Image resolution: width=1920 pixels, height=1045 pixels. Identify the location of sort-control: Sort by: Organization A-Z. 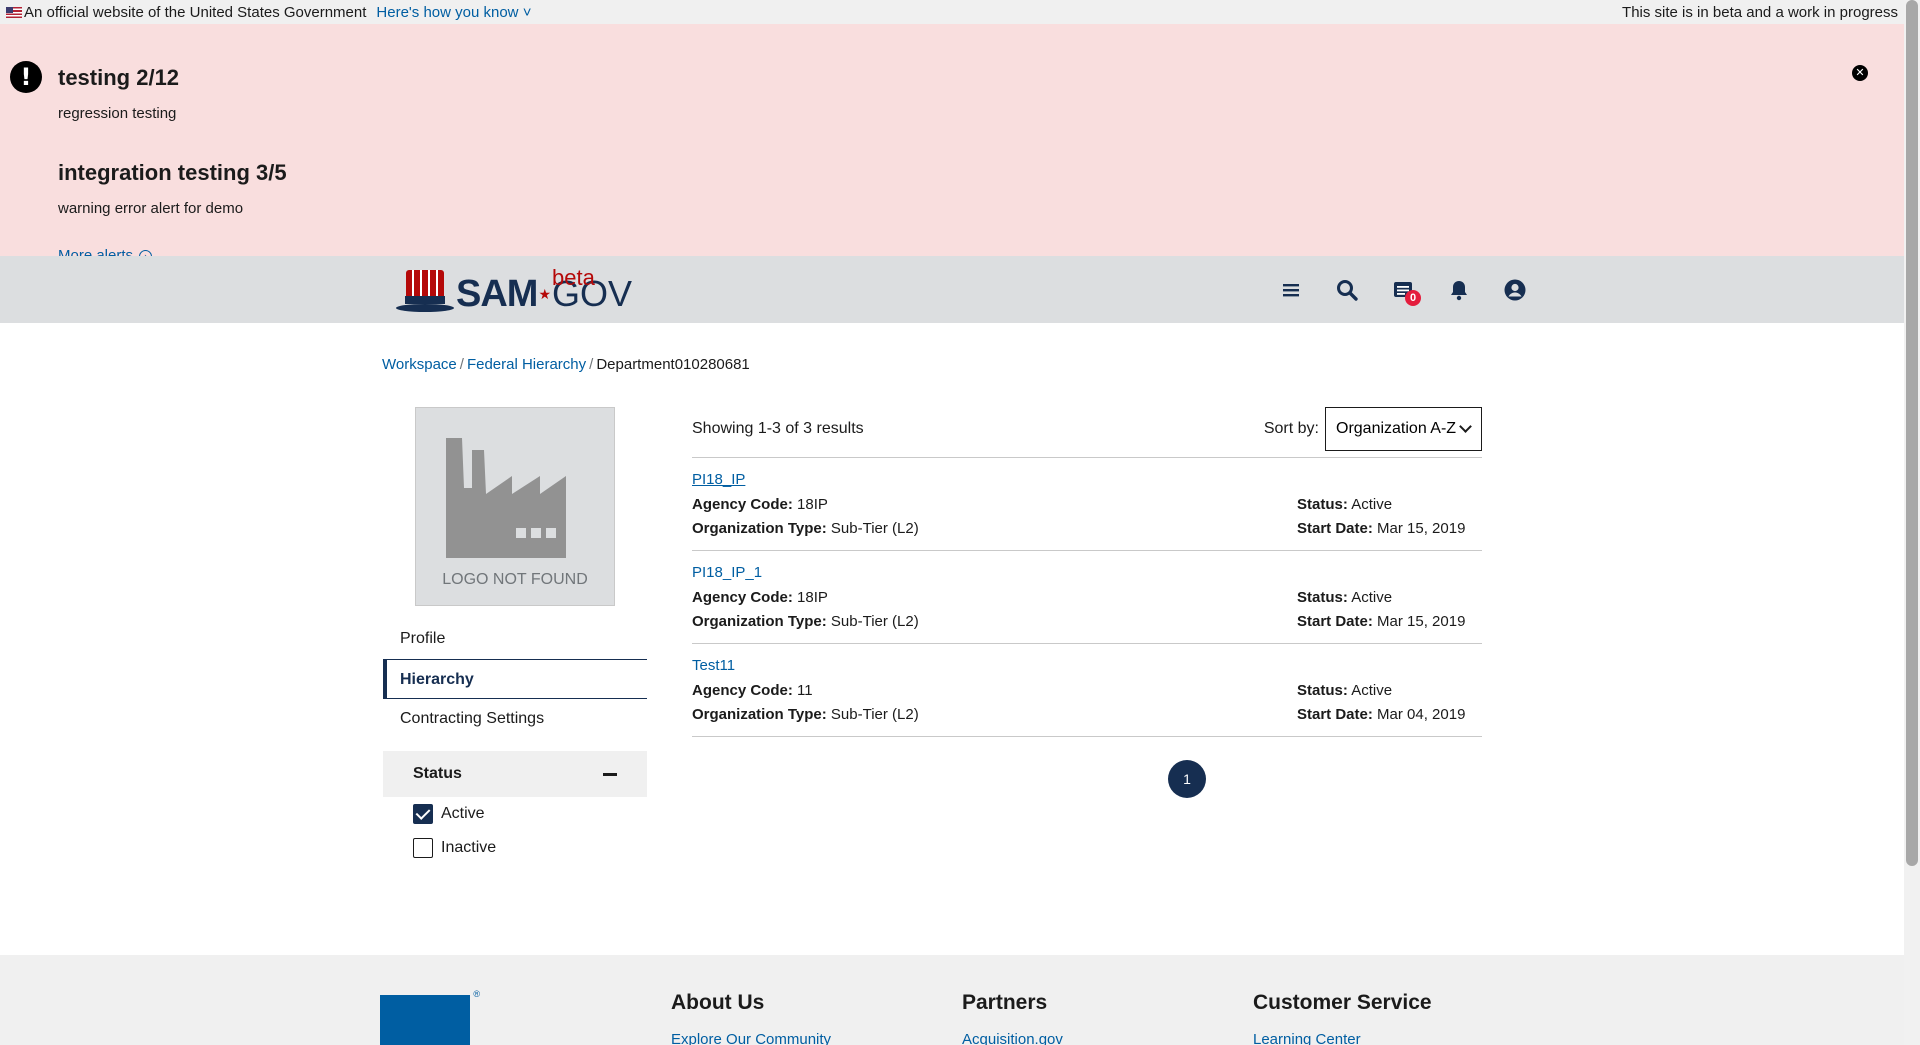
(1372, 428).